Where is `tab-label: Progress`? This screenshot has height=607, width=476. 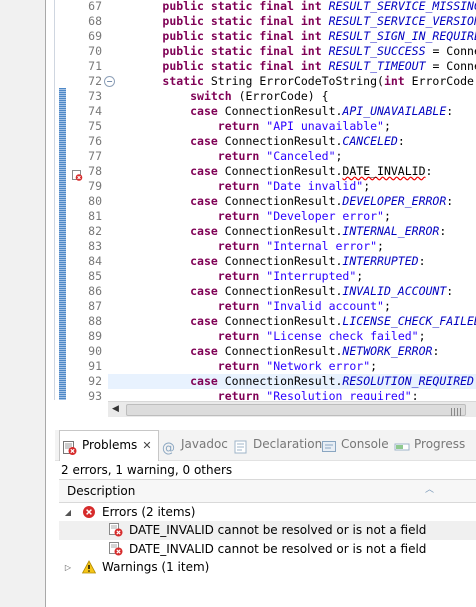 tab-label: Progress is located at coordinates (440, 444).